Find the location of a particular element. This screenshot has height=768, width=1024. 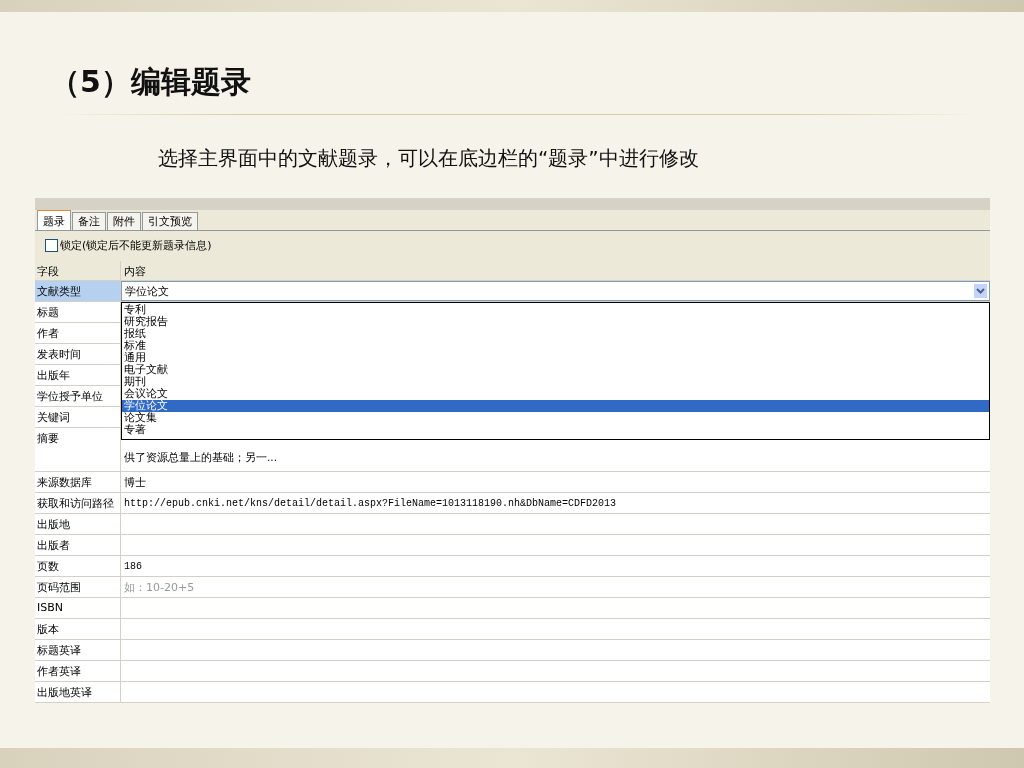

column-header: 字段 is located at coordinates (78, 270).